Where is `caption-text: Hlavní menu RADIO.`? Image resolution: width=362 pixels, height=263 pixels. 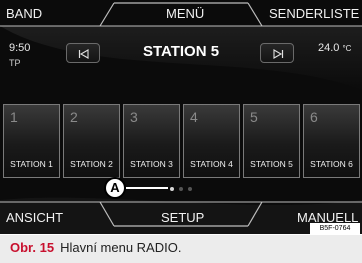 caption-text: Hlavní menu RADIO. is located at coordinates (121, 247).